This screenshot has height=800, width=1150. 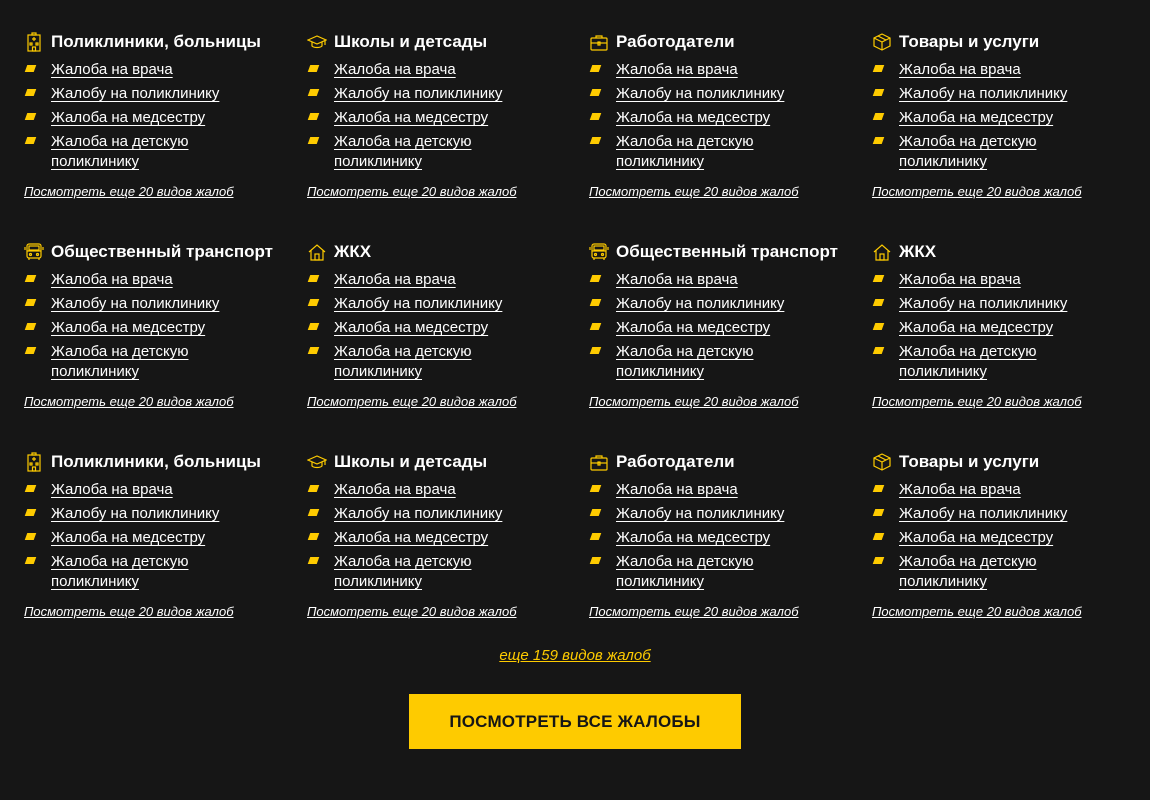 What do you see at coordinates (34, 252) in the screenshot?
I see `bus-icon` at bounding box center [34, 252].